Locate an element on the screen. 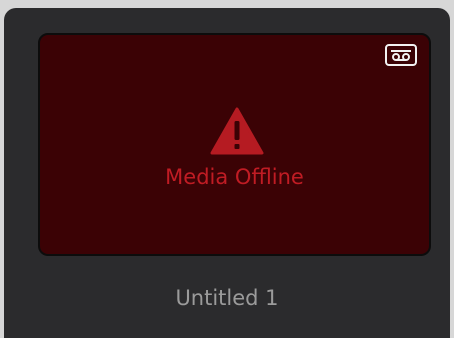  warning-triangle-icon is located at coordinates (237, 131).